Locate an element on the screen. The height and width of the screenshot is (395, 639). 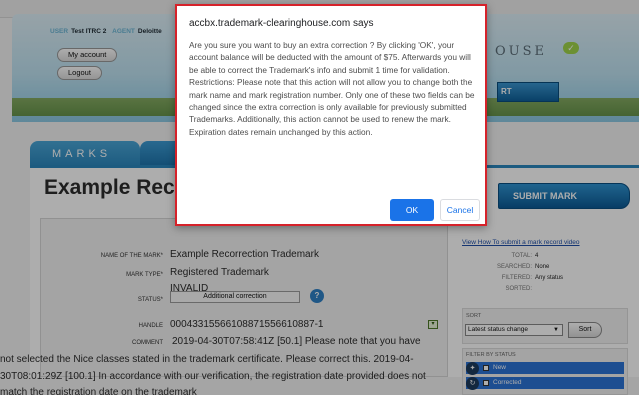
cancel-button: Cancel is located at coordinates (460, 210).